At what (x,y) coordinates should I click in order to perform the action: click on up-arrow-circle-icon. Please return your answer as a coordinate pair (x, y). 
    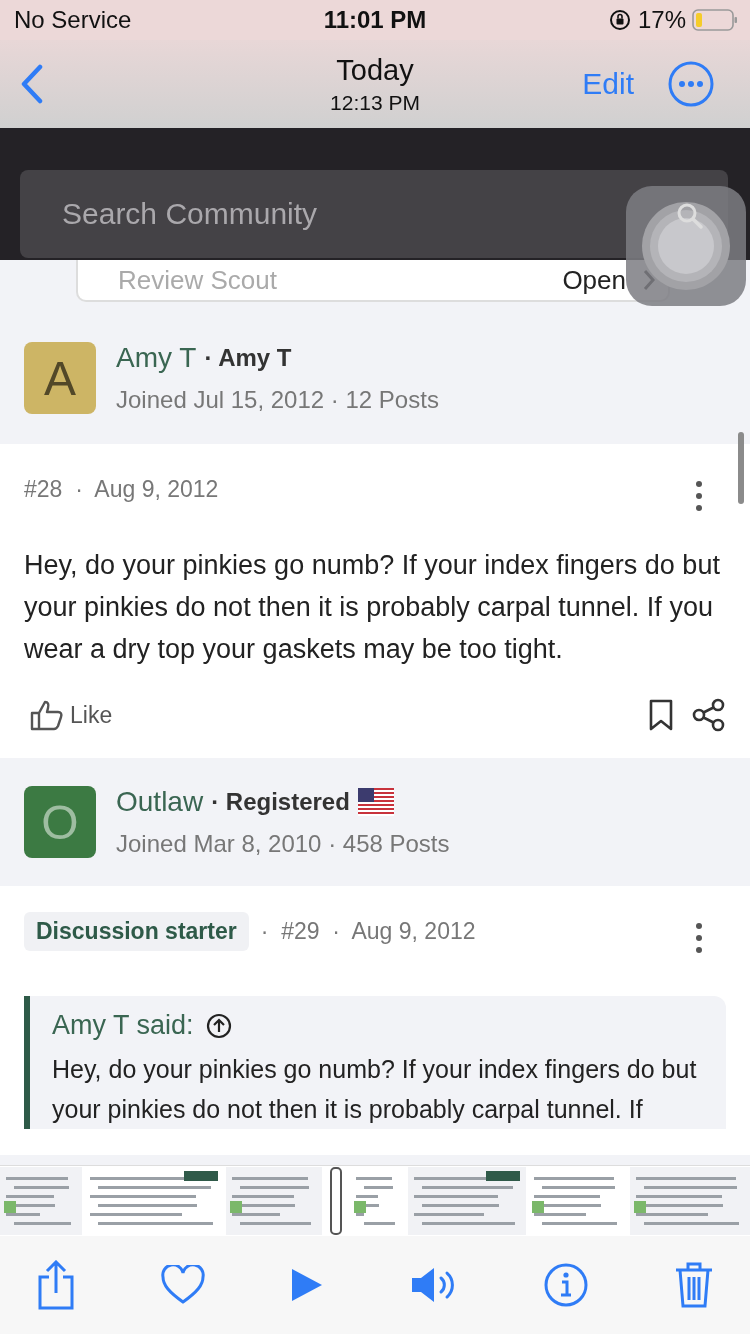
    Looking at the image, I should click on (218, 1025).